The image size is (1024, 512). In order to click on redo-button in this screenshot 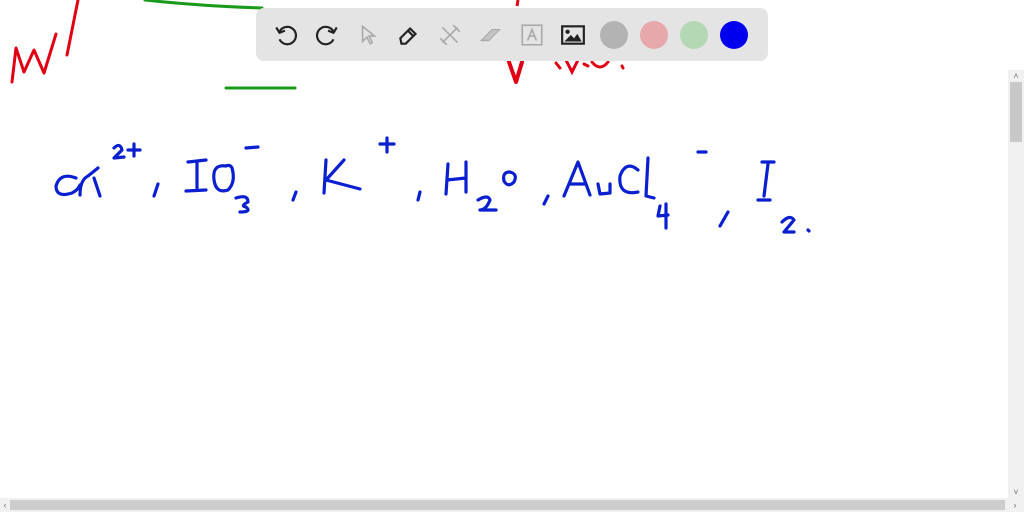, I will do `click(327, 35)`.